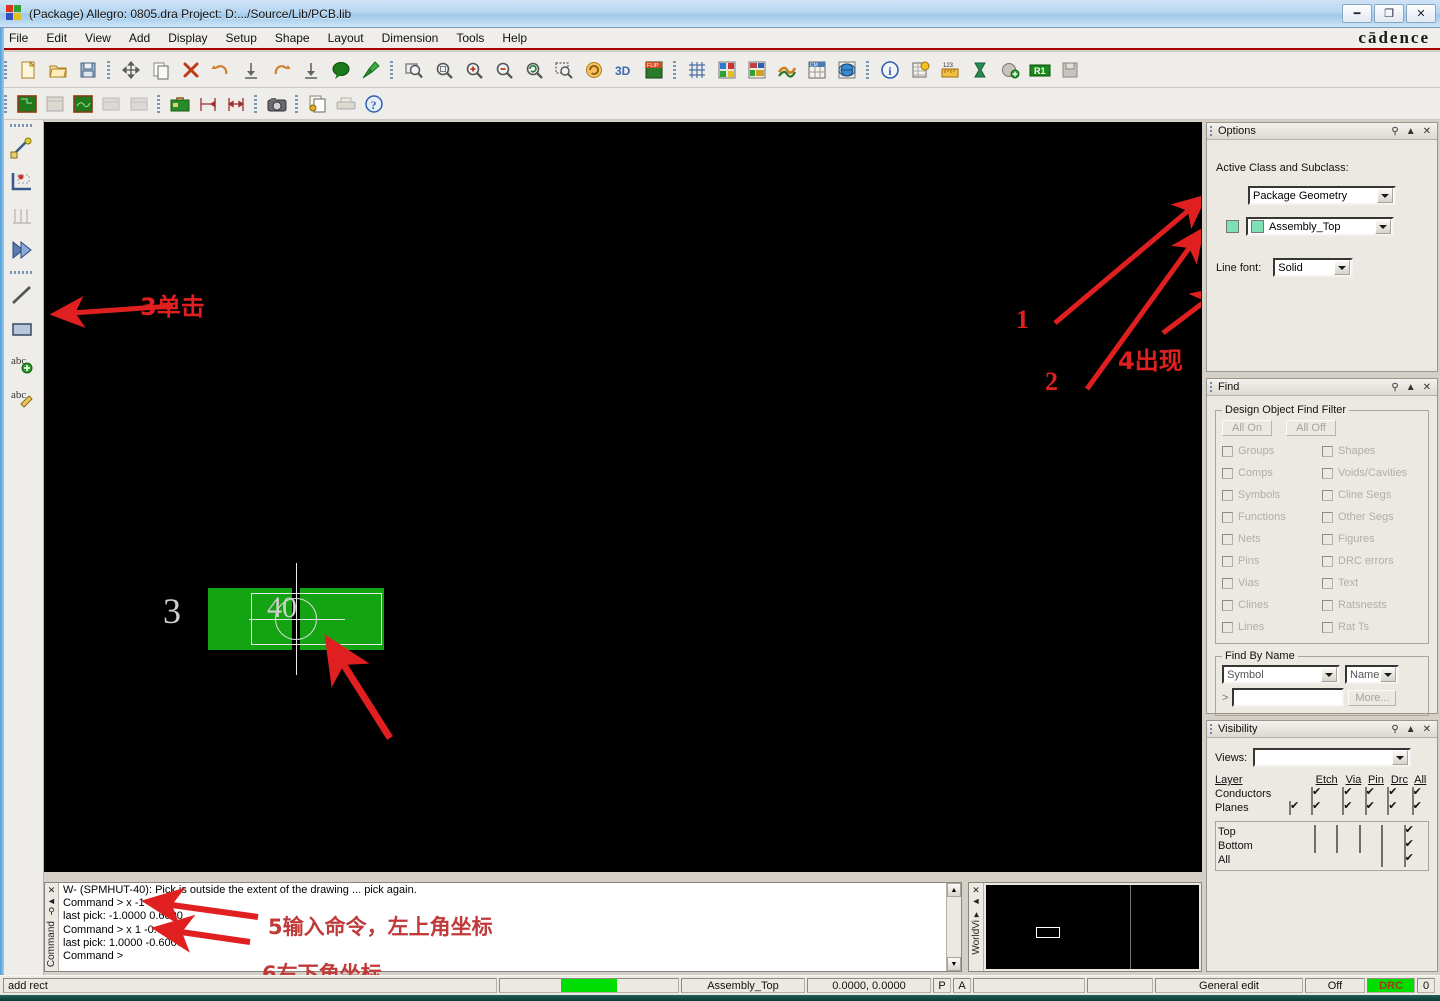 The image size is (1440, 1001). I want to click on find-panel-header: Find ⚲ ▲ ✕, so click(1322, 387).